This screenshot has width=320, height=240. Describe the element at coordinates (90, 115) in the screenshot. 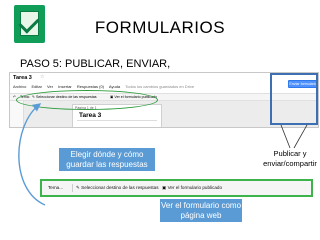

I see `form-title: Tarea 3` at that location.